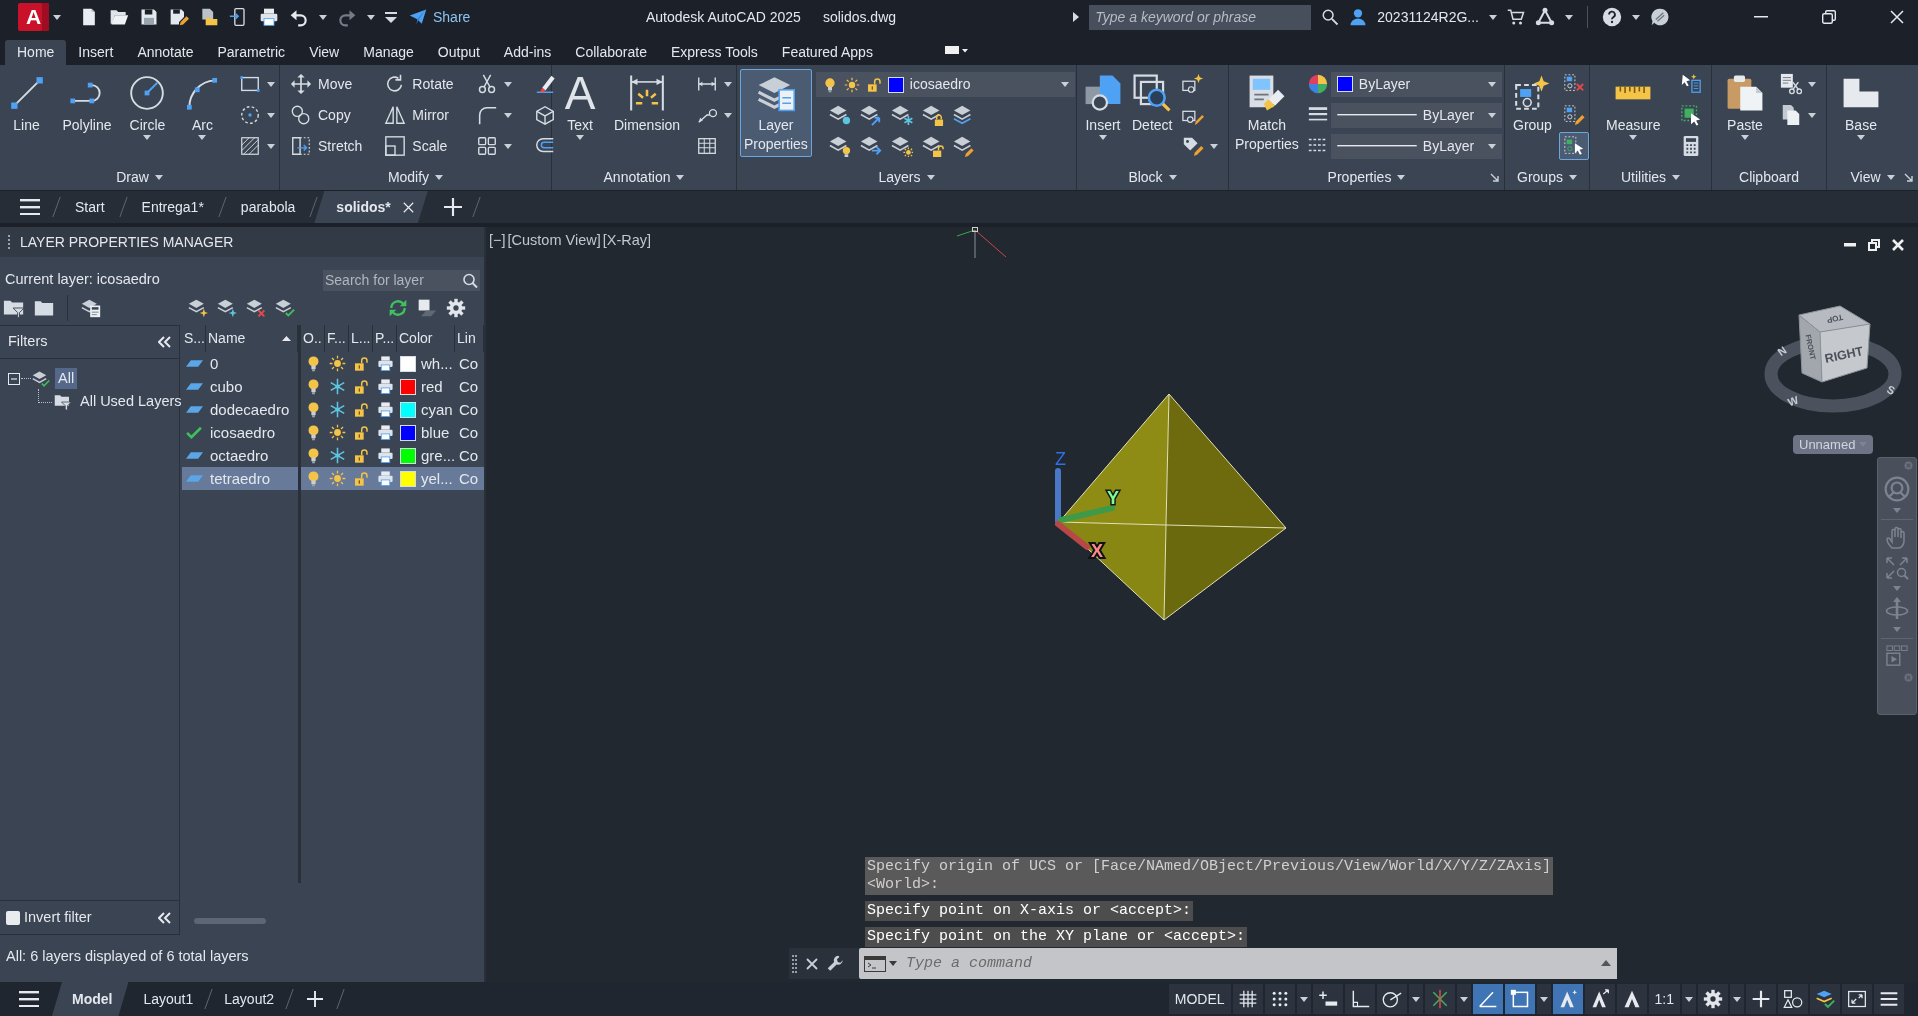 The height and width of the screenshot is (1016, 1918). Describe the element at coordinates (1416, 146) in the screenshot. I see `linetype-dropdown: ByLayer` at that location.